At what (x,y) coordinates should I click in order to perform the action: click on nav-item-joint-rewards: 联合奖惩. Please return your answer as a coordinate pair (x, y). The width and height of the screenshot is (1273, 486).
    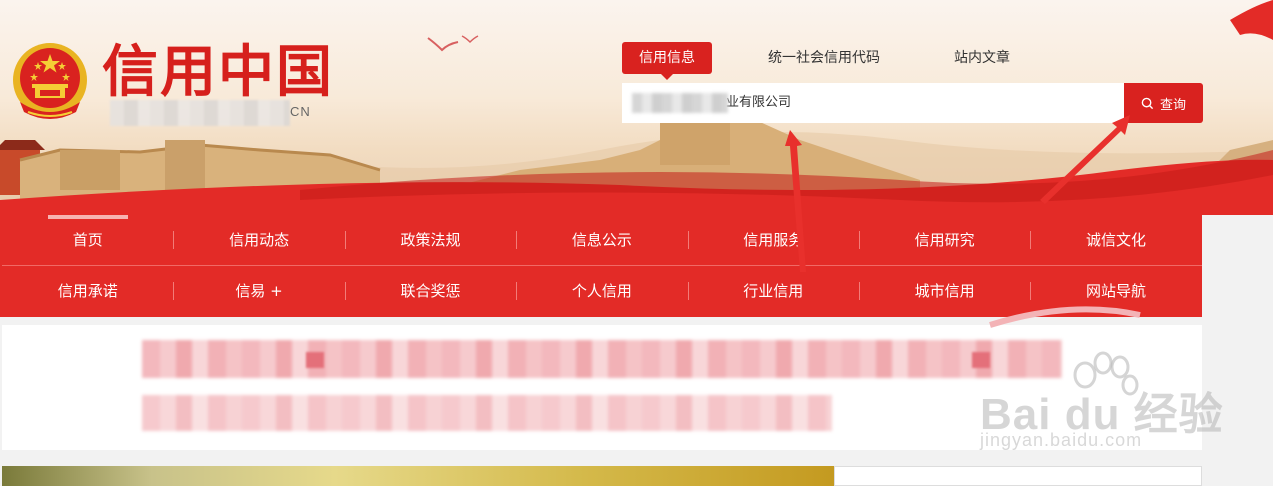
    Looking at the image, I should click on (430, 291).